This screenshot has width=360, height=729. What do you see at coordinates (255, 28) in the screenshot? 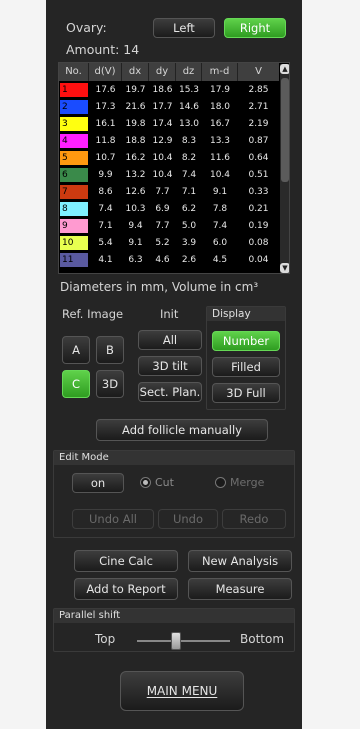
I see `ovary-right-button: Right` at bounding box center [255, 28].